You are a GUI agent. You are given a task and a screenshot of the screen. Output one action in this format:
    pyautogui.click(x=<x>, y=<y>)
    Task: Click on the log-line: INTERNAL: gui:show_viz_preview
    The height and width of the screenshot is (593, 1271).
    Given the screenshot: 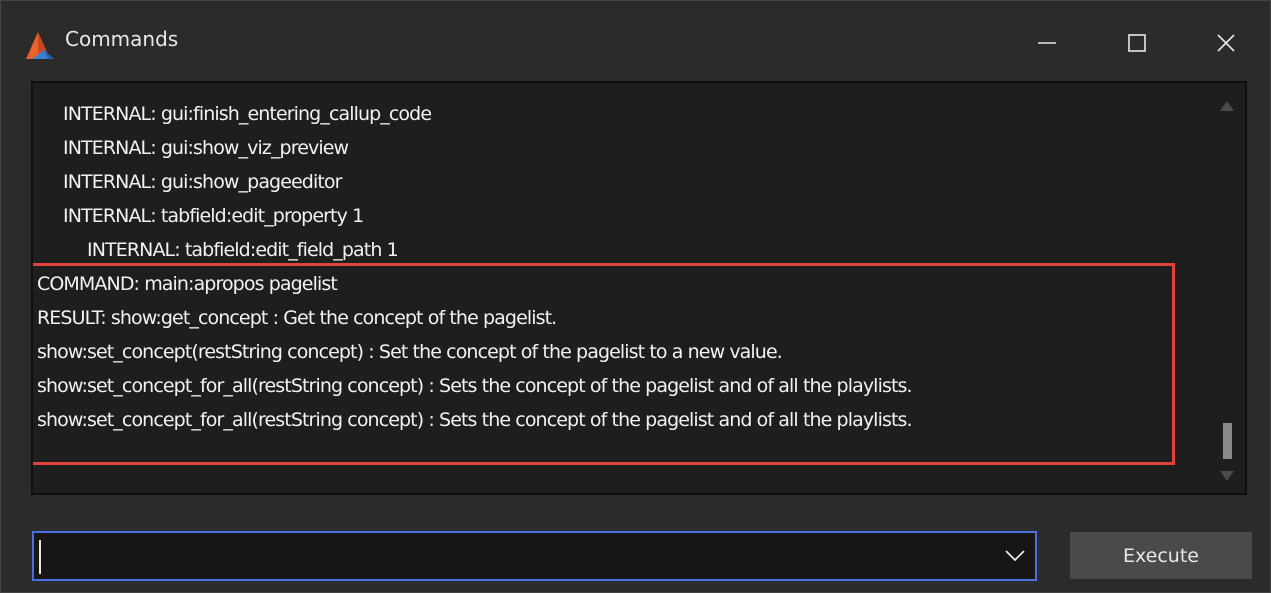 What is the action you would take?
    pyautogui.click(x=206, y=148)
    